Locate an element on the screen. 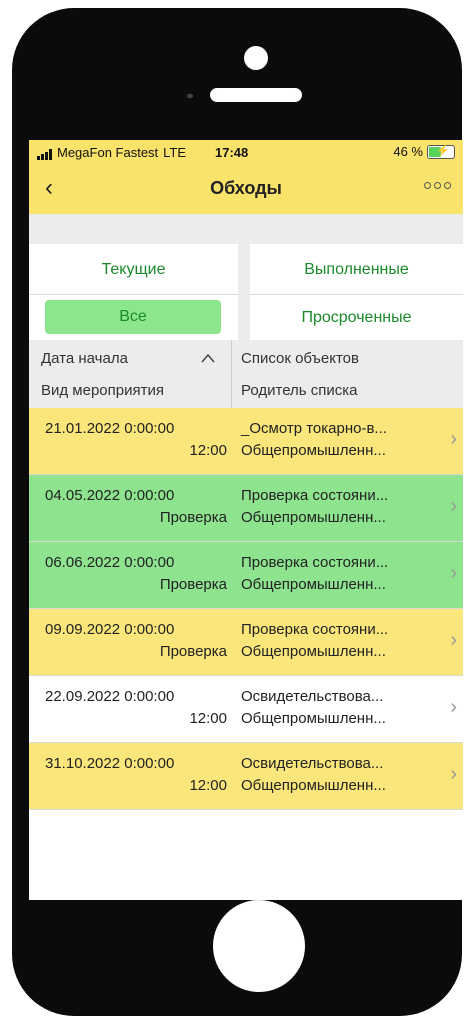 This screenshot has height=1023, width=475. earpiece-speaker is located at coordinates (256, 95).